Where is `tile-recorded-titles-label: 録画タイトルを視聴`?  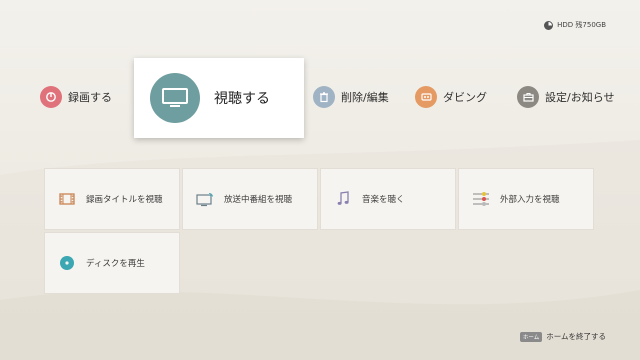
tile-recorded-titles-label: 録画タイトルを視聴 is located at coordinates (124, 200).